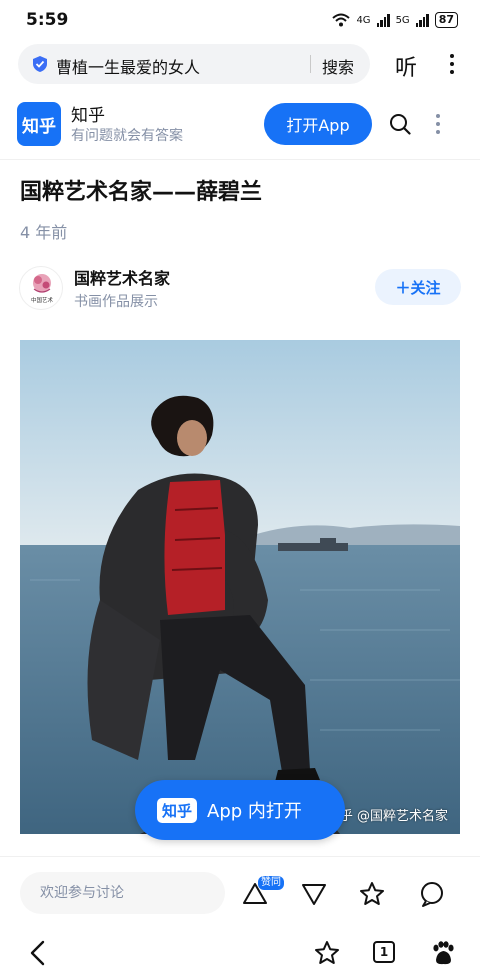  I want to click on photo-watermark: 知乎 @国粹艺术名家, so click(387, 816).